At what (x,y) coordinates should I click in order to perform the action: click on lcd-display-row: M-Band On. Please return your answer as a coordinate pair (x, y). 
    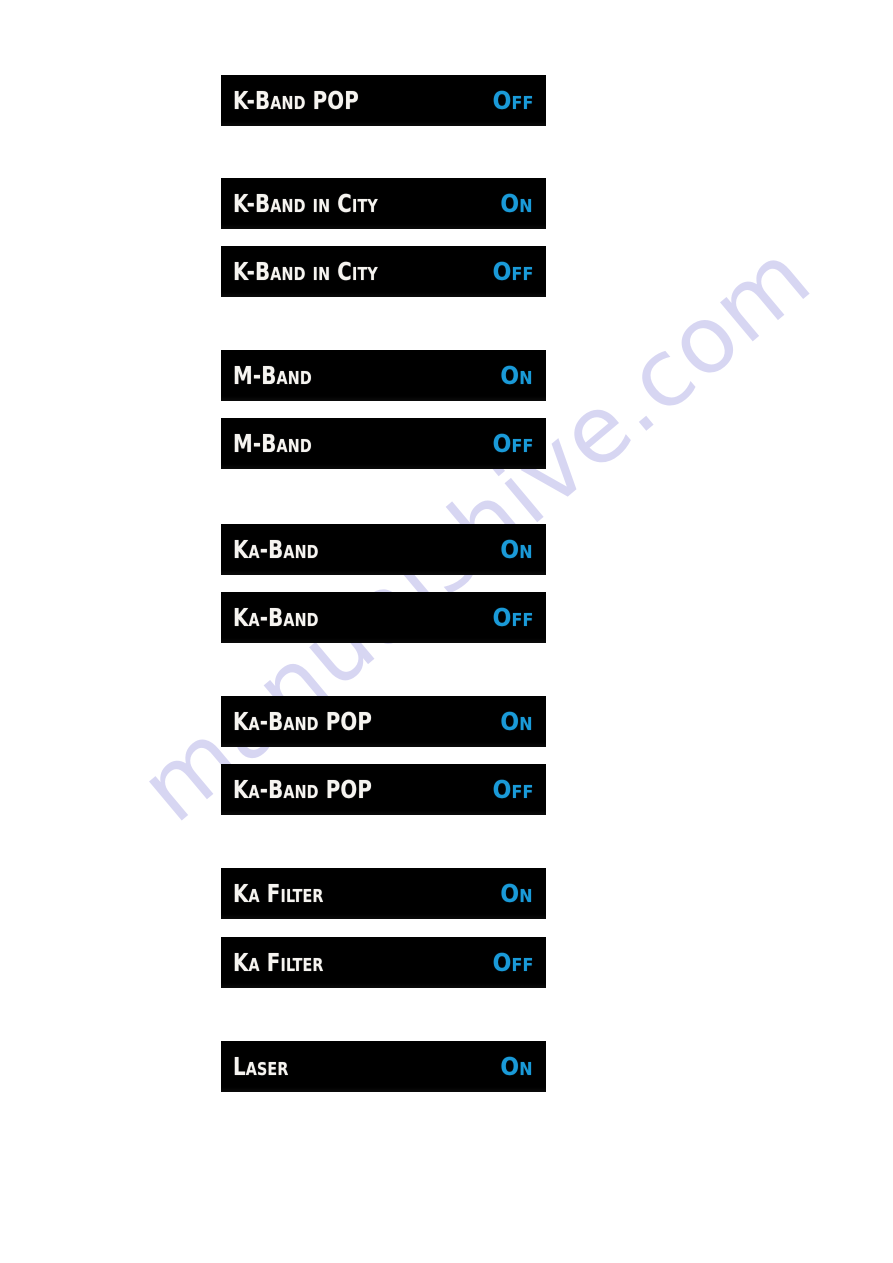
    Looking at the image, I should click on (383, 375).